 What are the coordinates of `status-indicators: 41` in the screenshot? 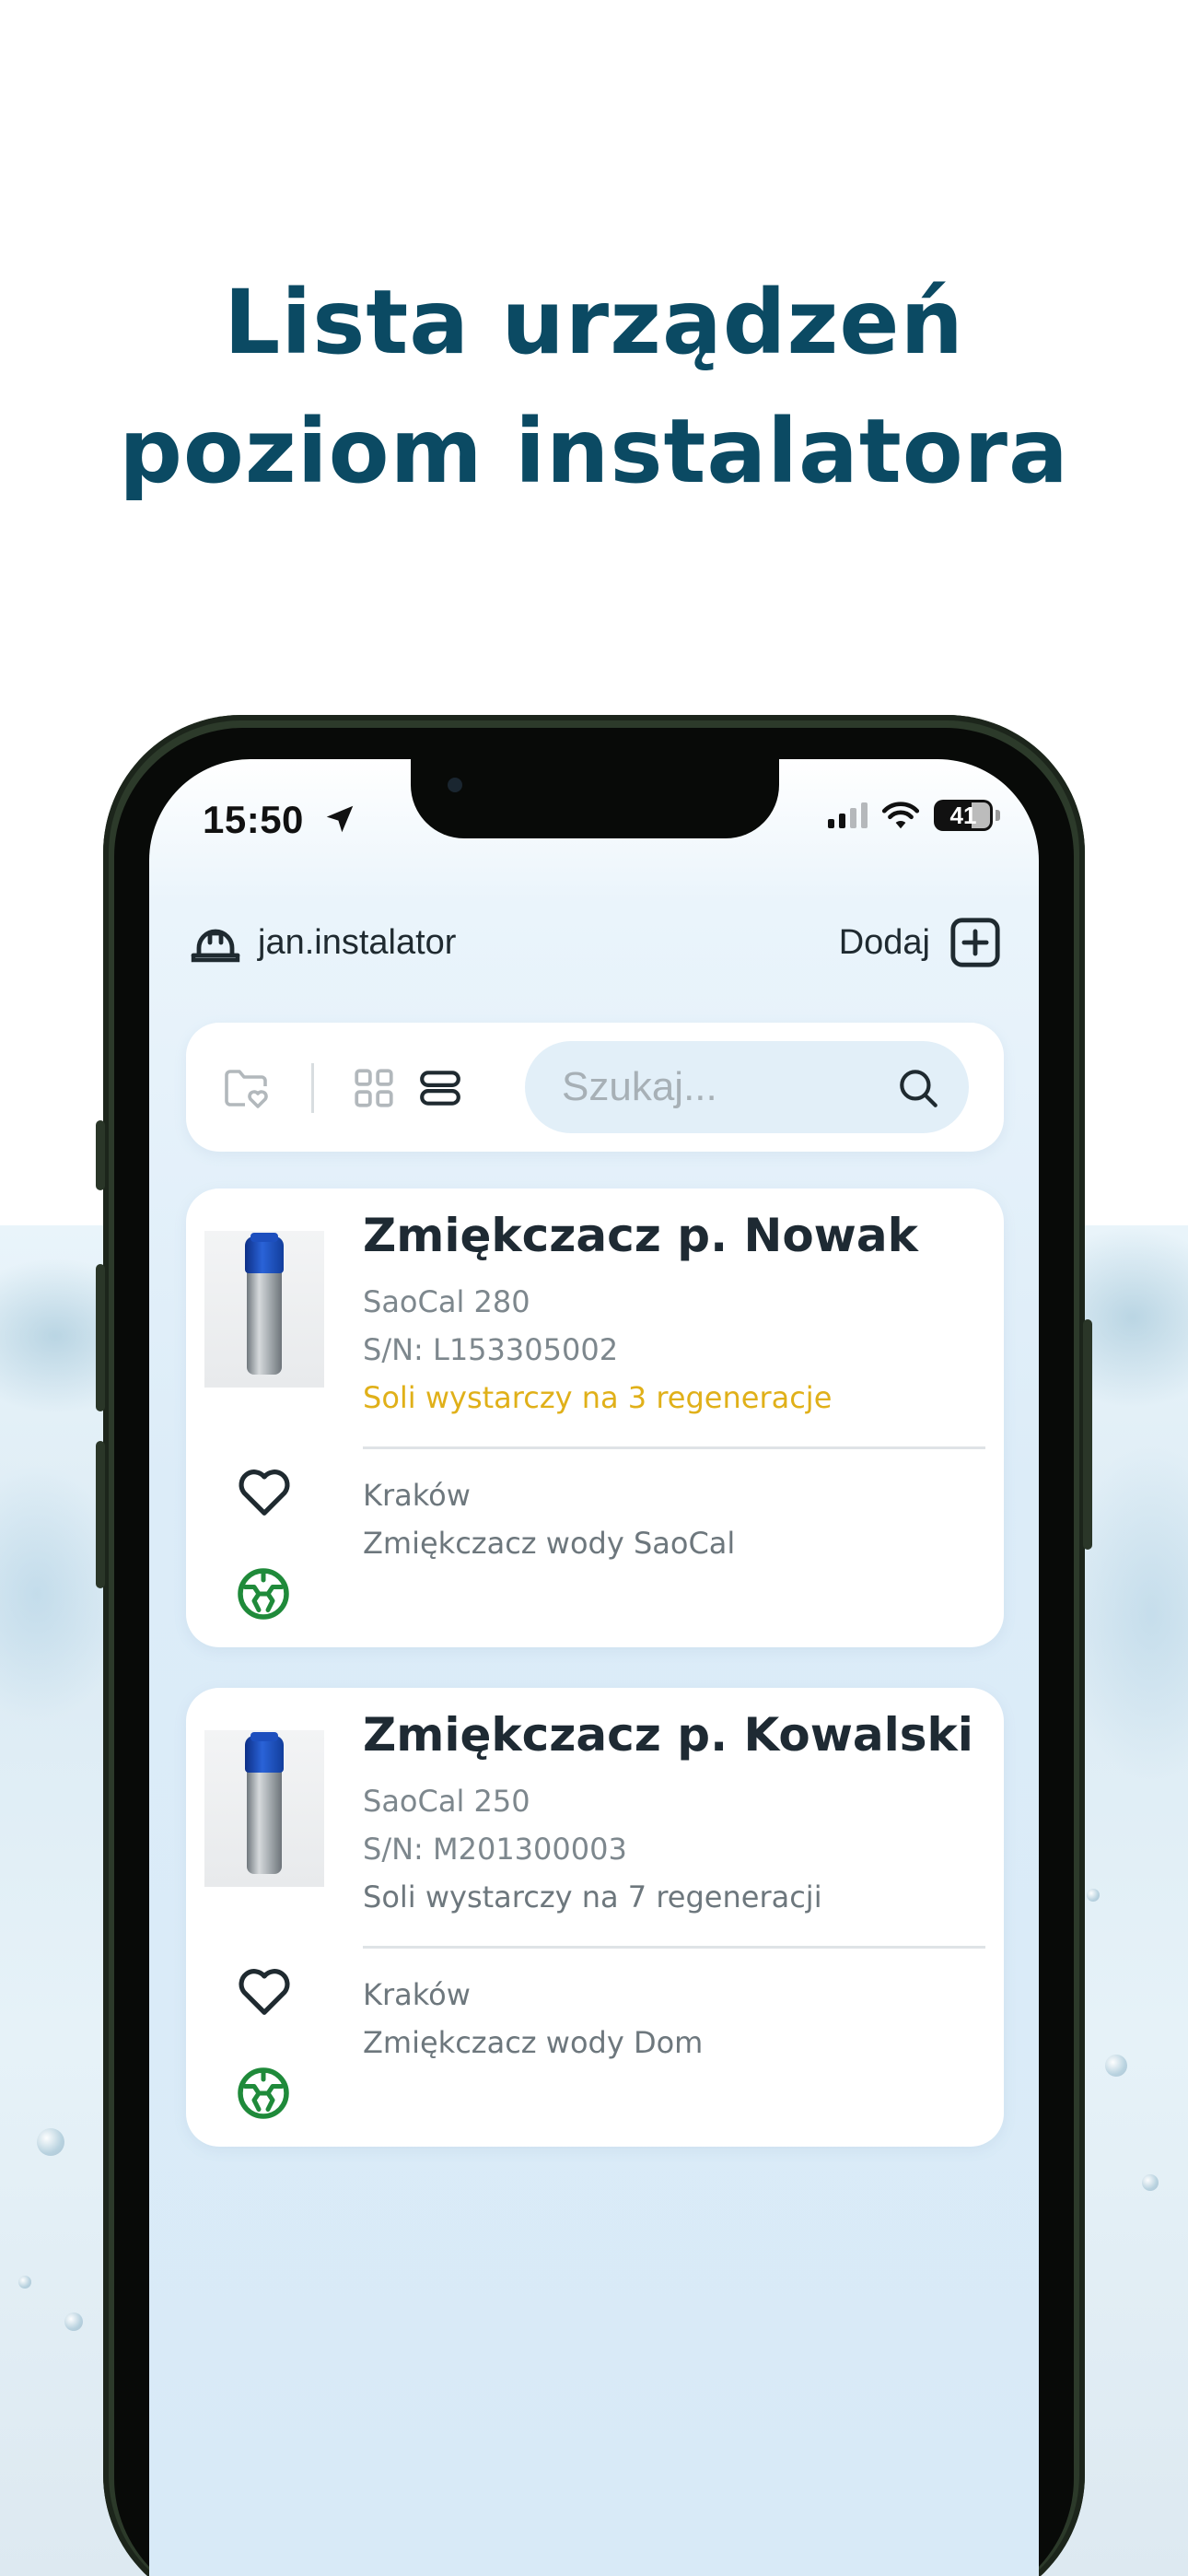 It's located at (914, 815).